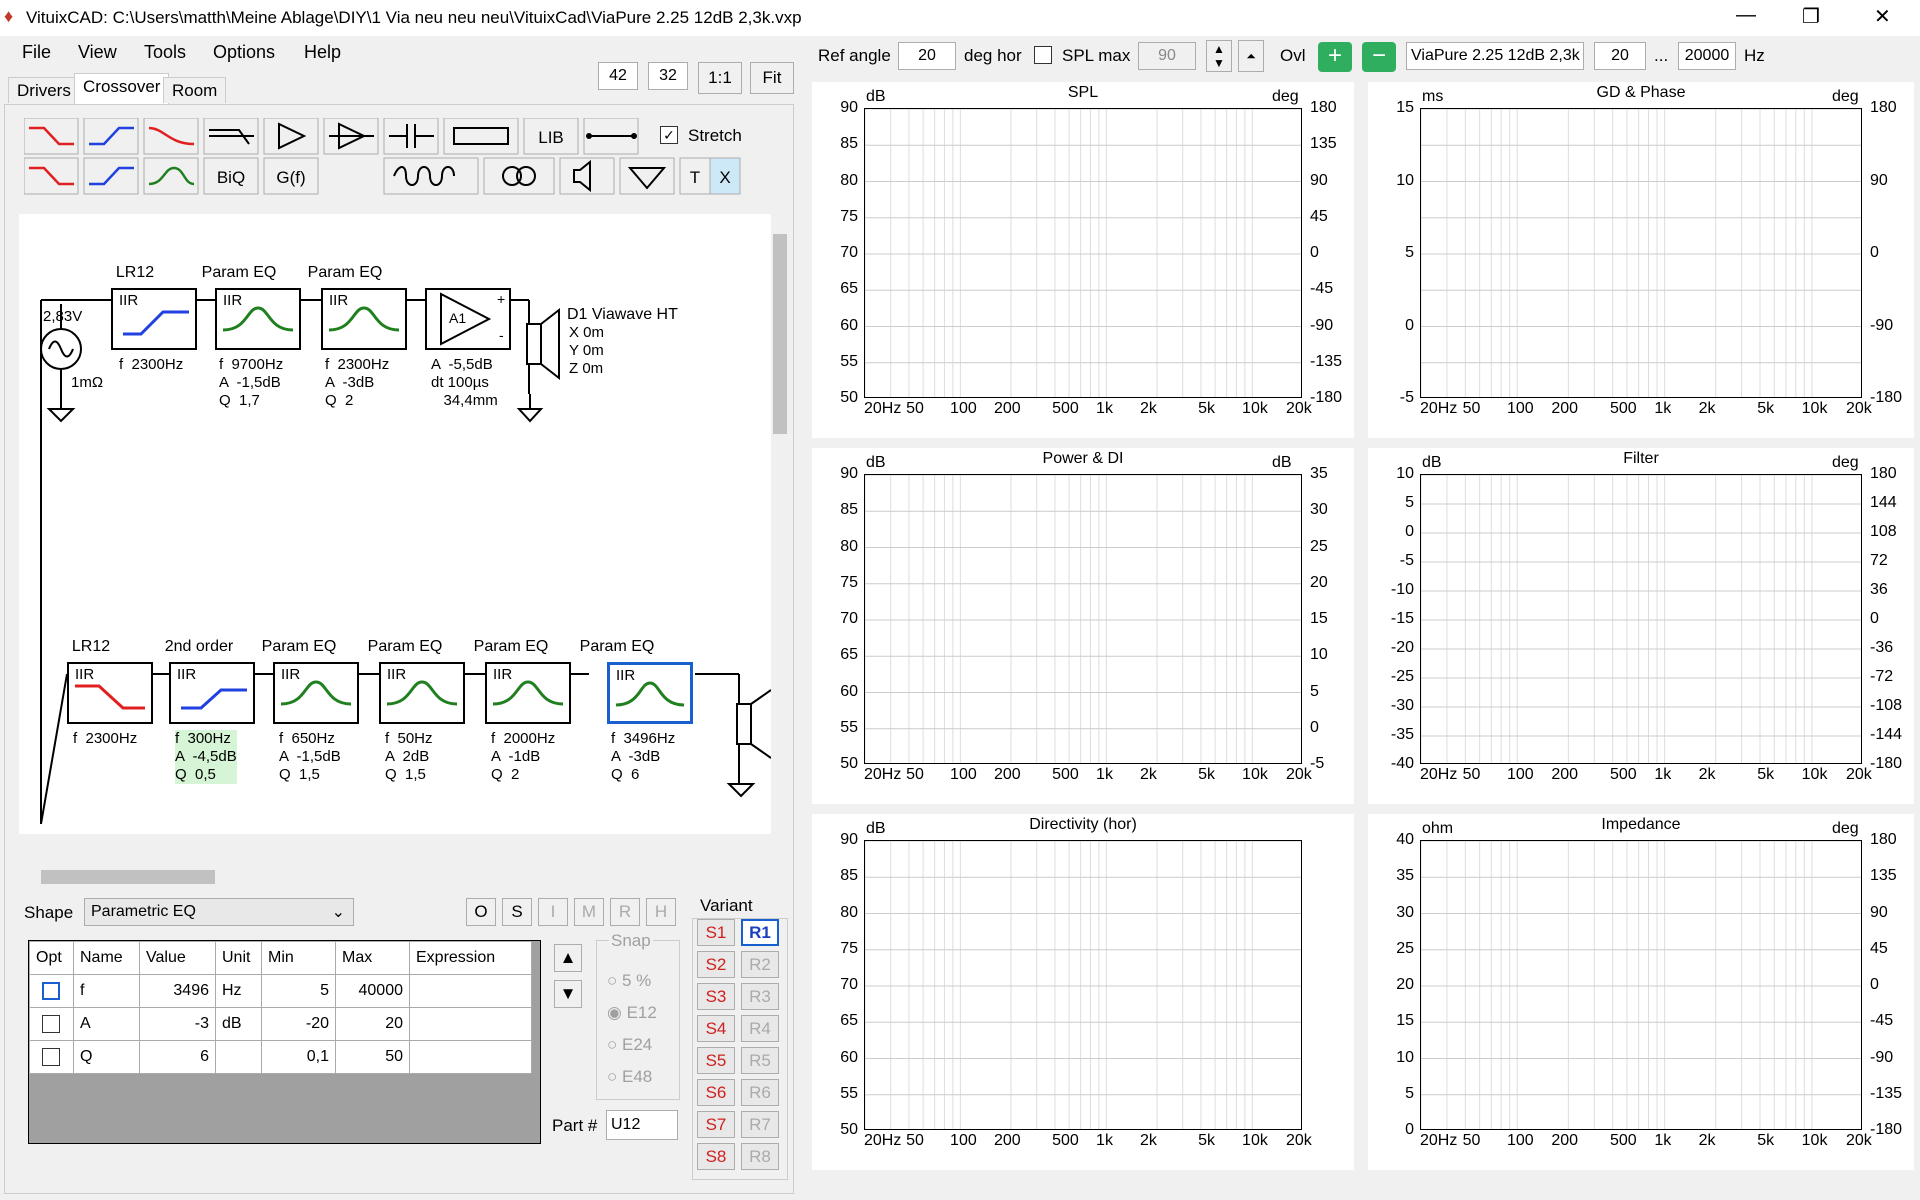 Image resolution: width=1920 pixels, height=1200 pixels. Describe the element at coordinates (422, 693) in the screenshot. I see `lf-peq2-block: IIR` at that location.